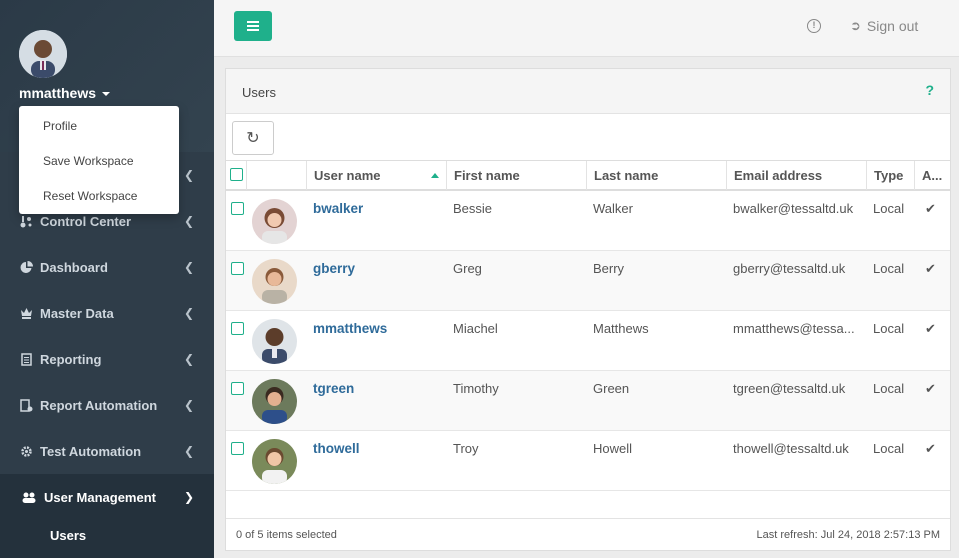 Image resolution: width=959 pixels, height=558 pixels. Describe the element at coordinates (26, 451) in the screenshot. I see `gear-icon` at that location.